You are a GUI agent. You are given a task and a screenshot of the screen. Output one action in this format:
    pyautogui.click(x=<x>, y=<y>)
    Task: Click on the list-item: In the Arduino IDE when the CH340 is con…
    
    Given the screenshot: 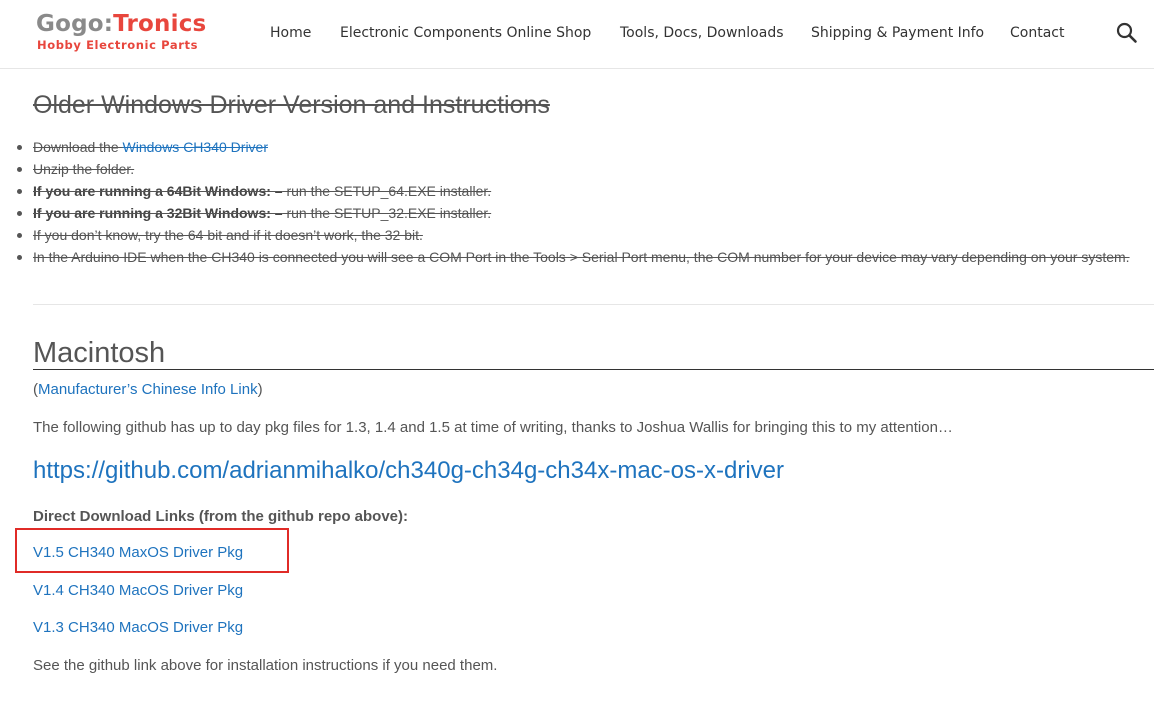 What is the action you would take?
    pyautogui.click(x=585, y=257)
    